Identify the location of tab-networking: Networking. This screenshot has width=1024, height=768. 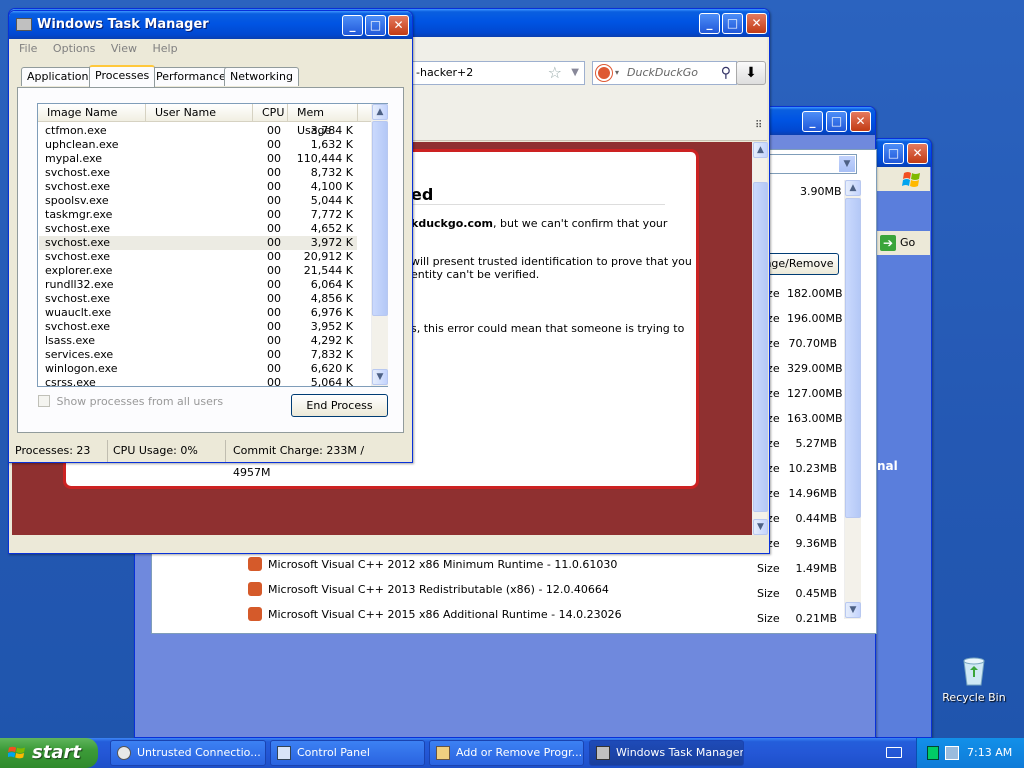
(261, 76).